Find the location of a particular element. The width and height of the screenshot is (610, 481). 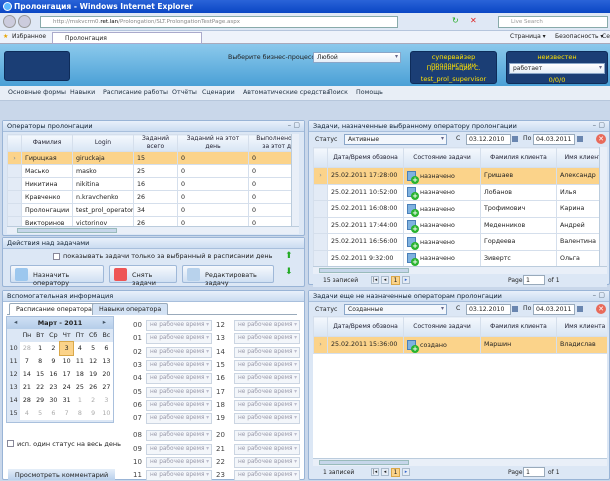

calendar-day: 13 is located at coordinates (106, 361).